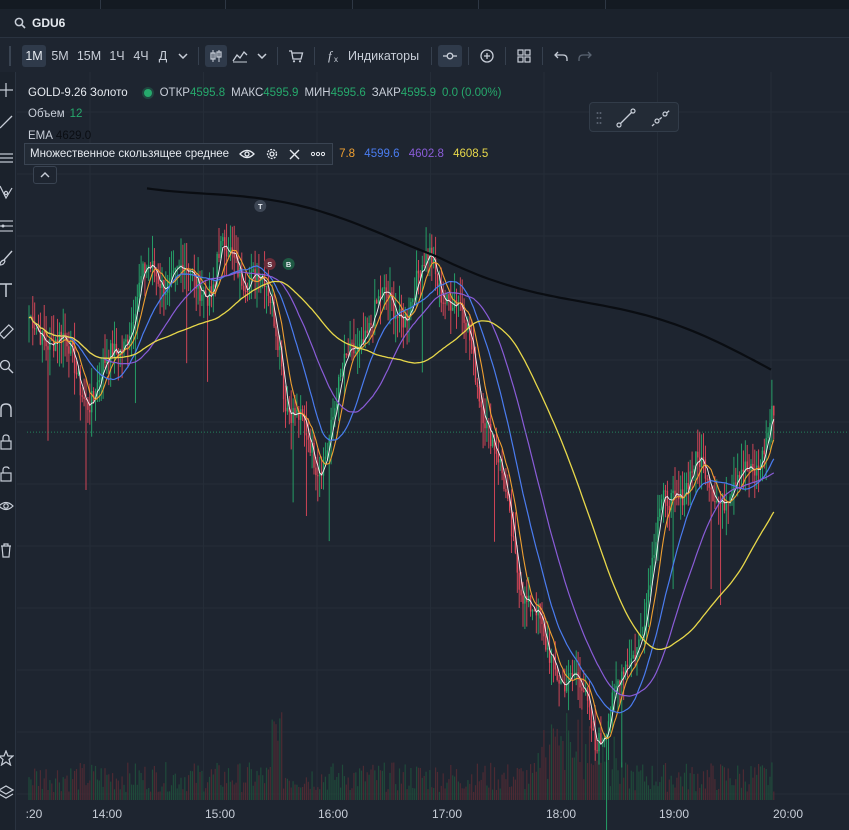 The width and height of the screenshot is (849, 830). I want to click on close-icon, so click(294, 154).